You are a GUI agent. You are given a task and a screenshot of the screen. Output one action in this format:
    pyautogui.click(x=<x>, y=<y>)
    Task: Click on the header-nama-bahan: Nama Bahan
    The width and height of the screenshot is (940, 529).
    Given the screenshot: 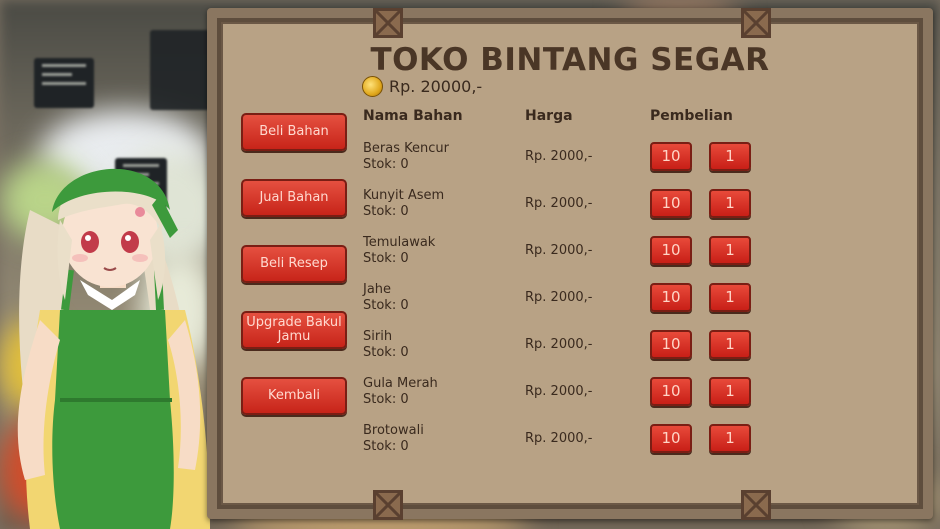 What is the action you would take?
    pyautogui.click(x=413, y=116)
    